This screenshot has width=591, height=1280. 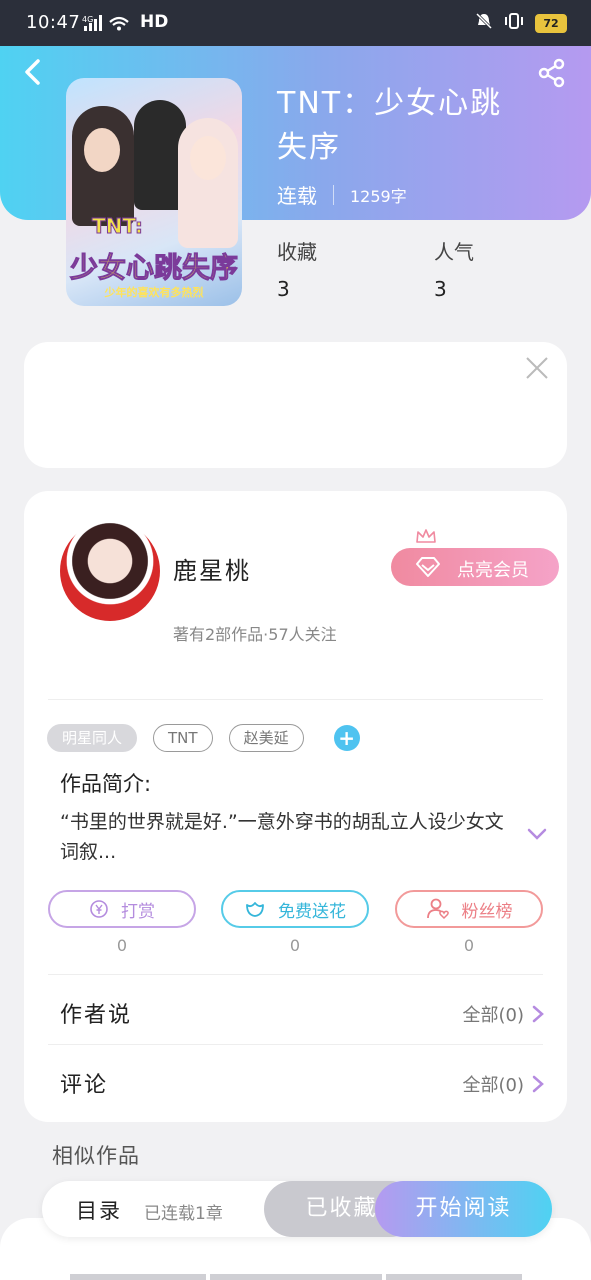 I want to click on vip-label: 点亮会员, so click(x=493, y=570).